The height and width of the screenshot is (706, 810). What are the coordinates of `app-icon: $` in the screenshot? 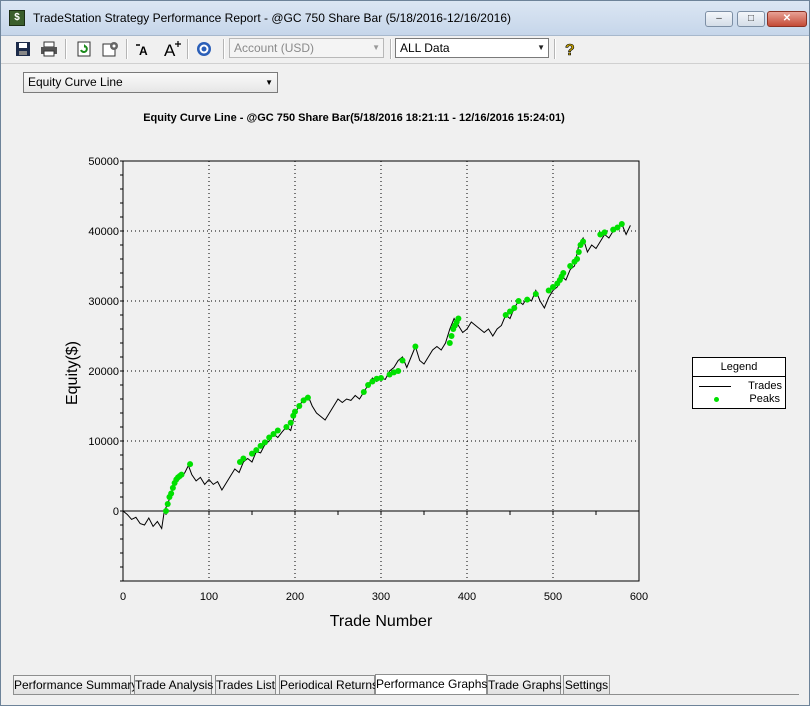 It's located at (17, 18).